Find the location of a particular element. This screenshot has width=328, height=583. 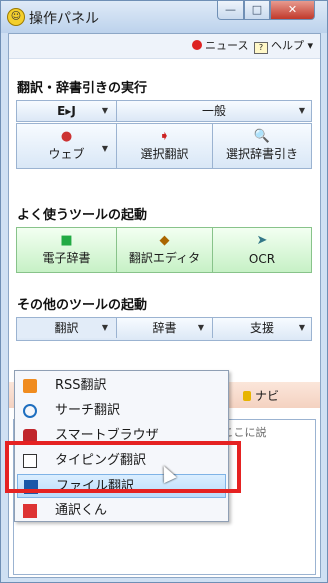

ebook-label: 電子辞書 is located at coordinates (66, 258).